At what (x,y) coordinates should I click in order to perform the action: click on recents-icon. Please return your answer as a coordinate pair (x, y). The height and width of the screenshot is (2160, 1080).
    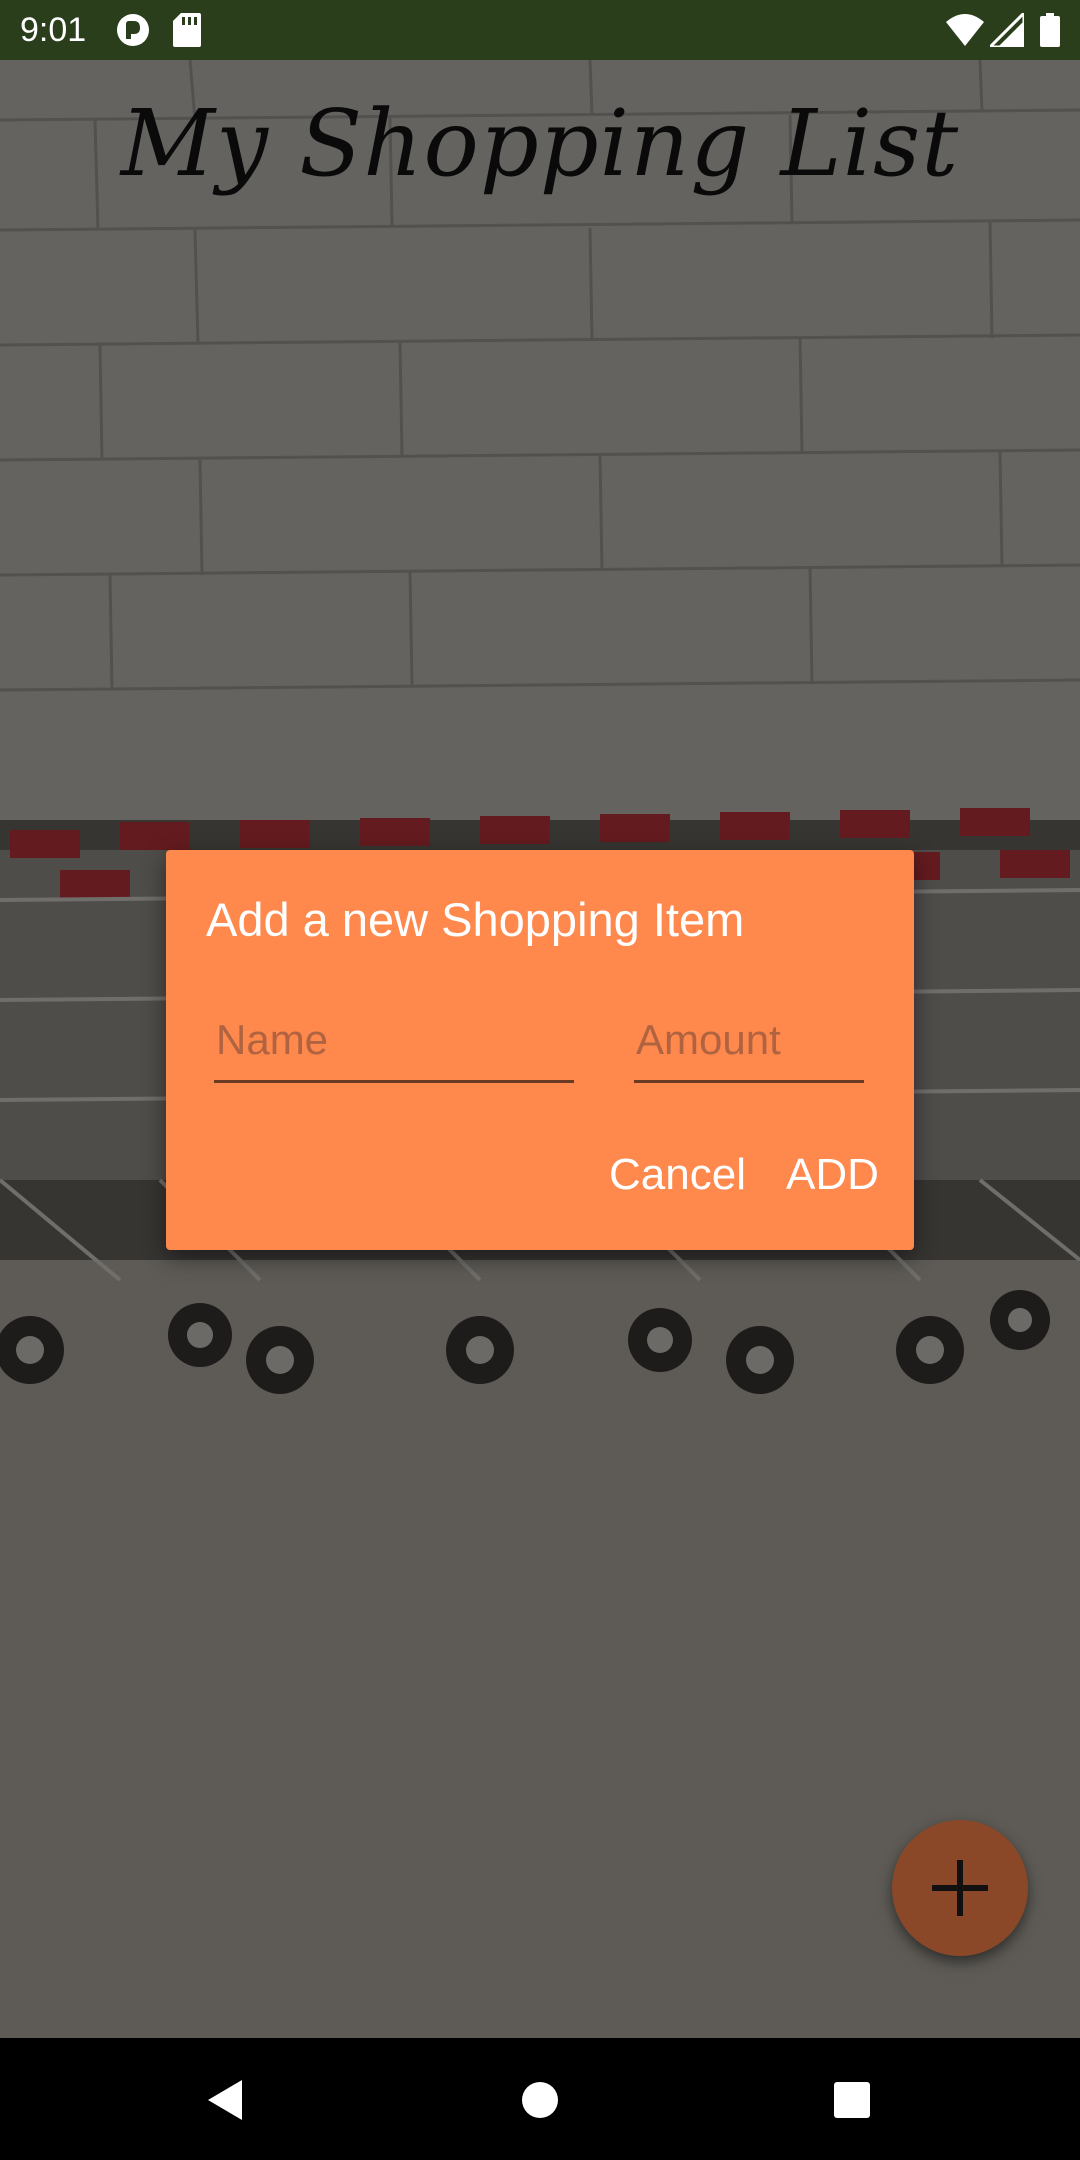
    Looking at the image, I should click on (852, 2102).